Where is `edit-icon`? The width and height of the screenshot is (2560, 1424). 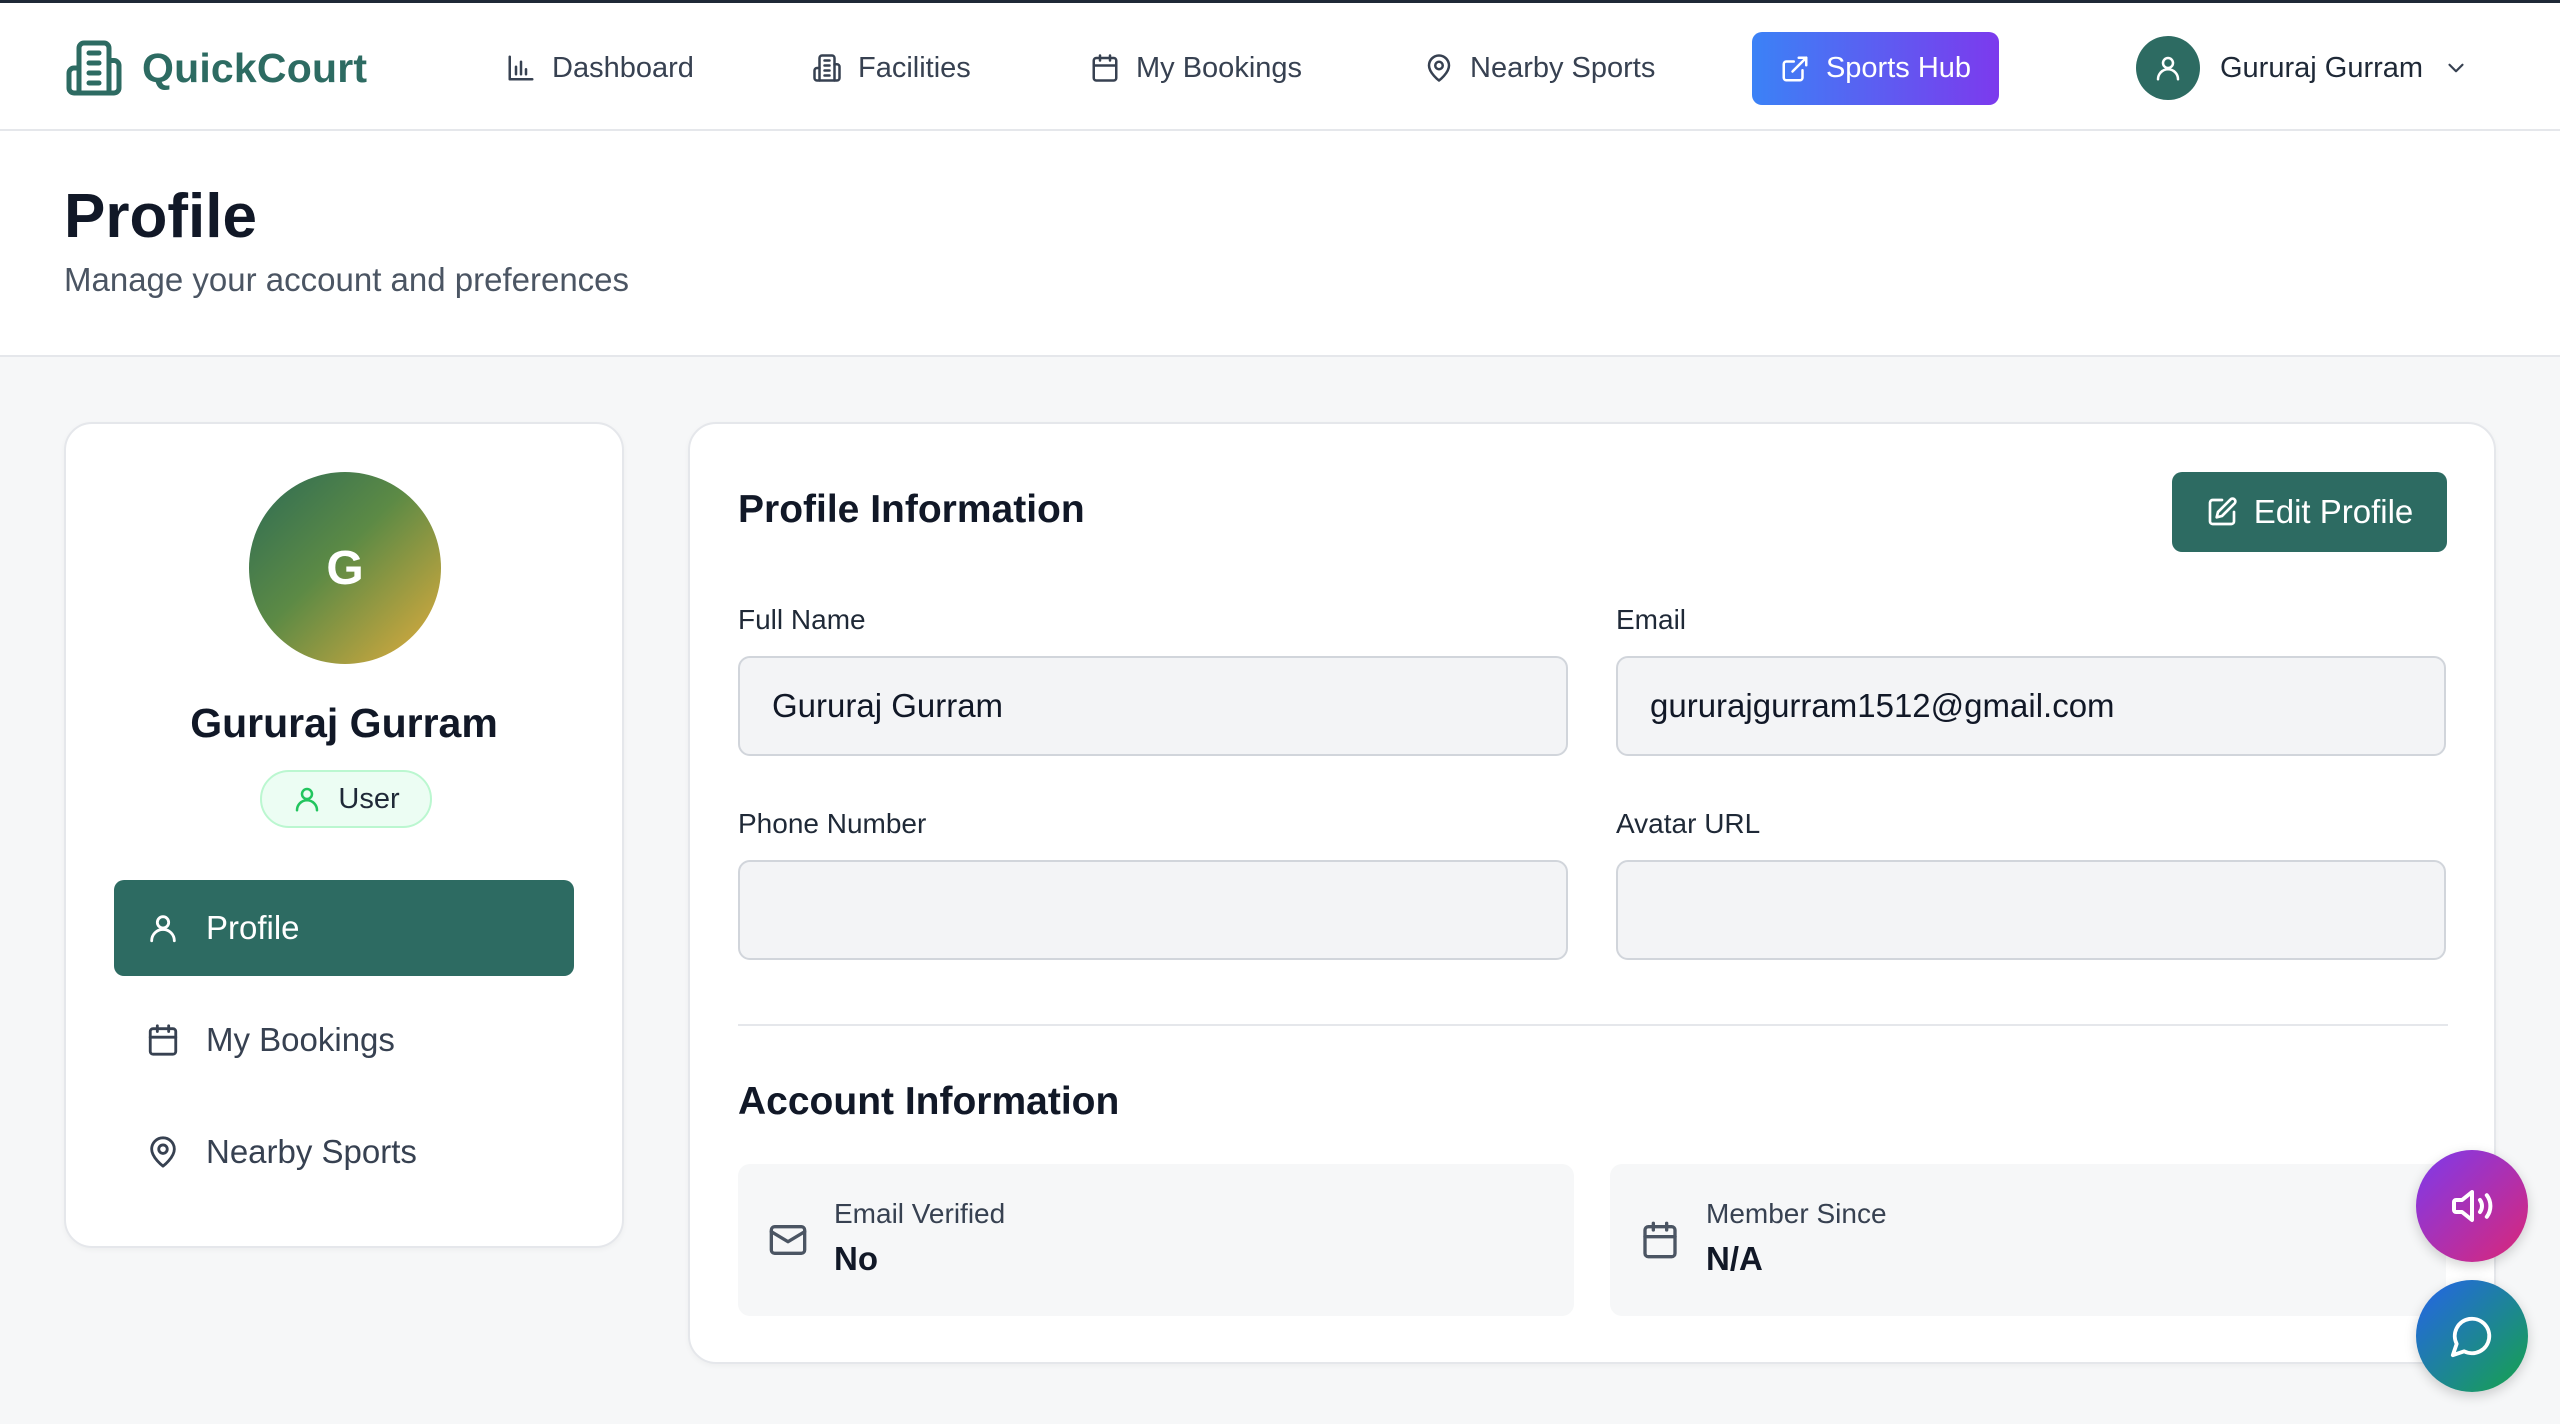 edit-icon is located at coordinates (2230, 512).